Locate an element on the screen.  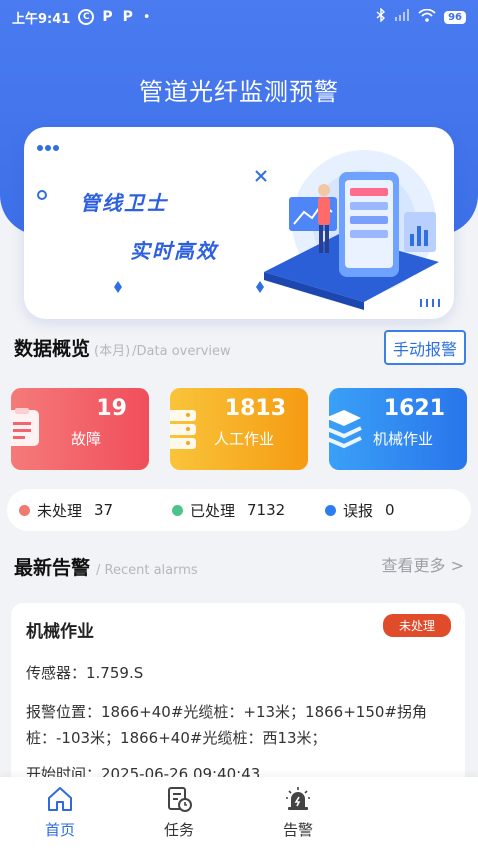
manual-alarm-button: 手动报警 is located at coordinates (425, 347).